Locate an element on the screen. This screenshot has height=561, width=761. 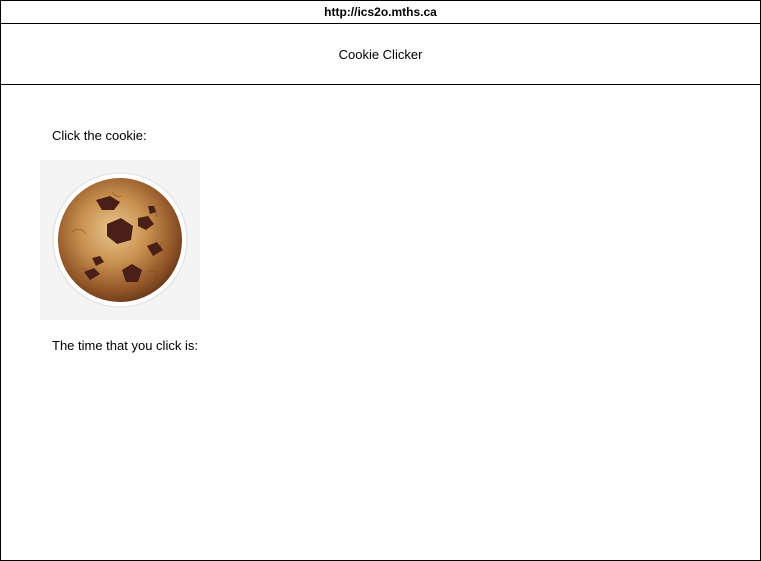
cookie-button is located at coordinates (120, 240).